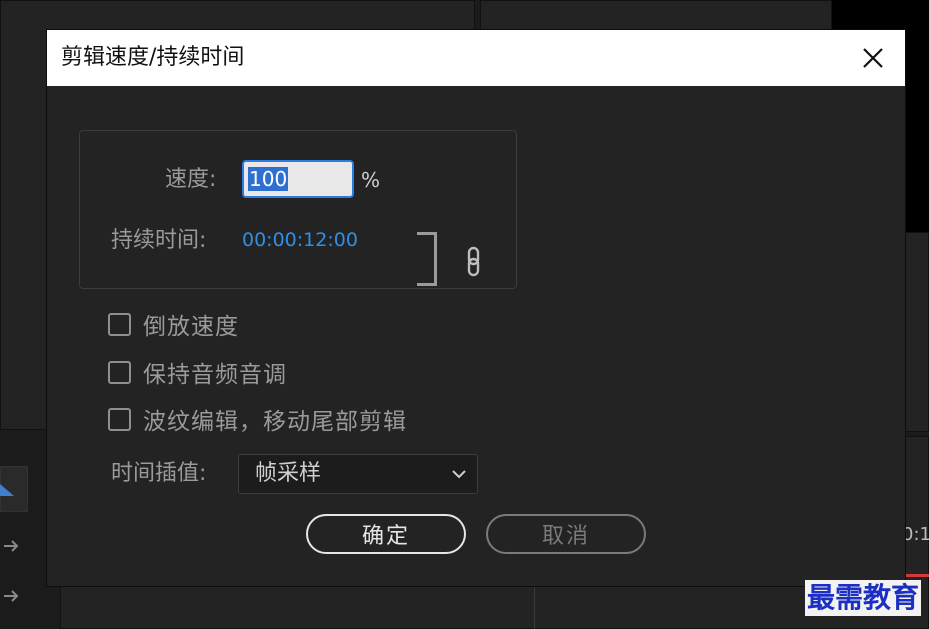  Describe the element at coordinates (534, 607) in the screenshot. I see `background-divider` at that location.